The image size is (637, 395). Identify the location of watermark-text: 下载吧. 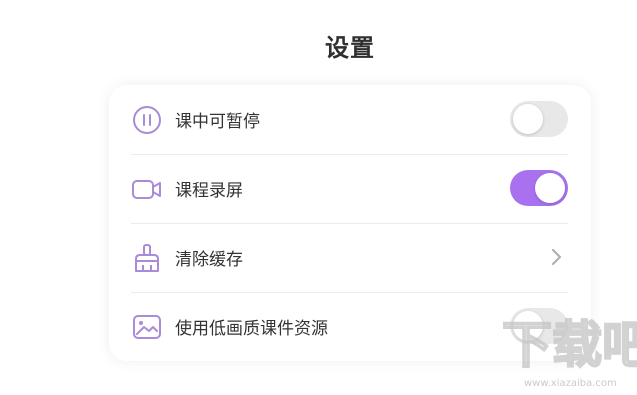
(569, 345).